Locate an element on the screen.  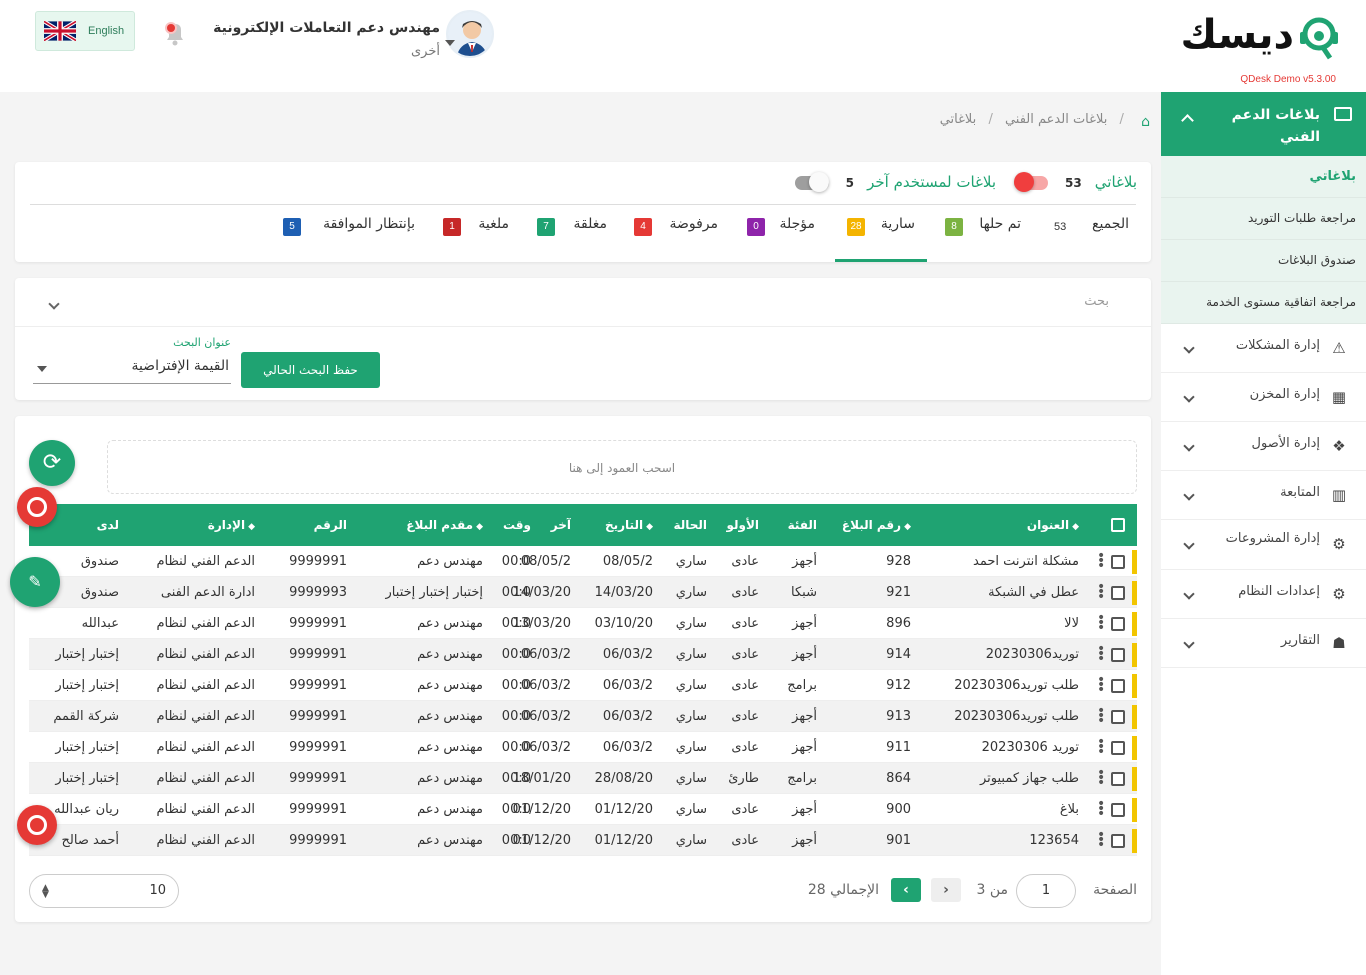
column-header-category: الفئة is located at coordinates (792, 525).